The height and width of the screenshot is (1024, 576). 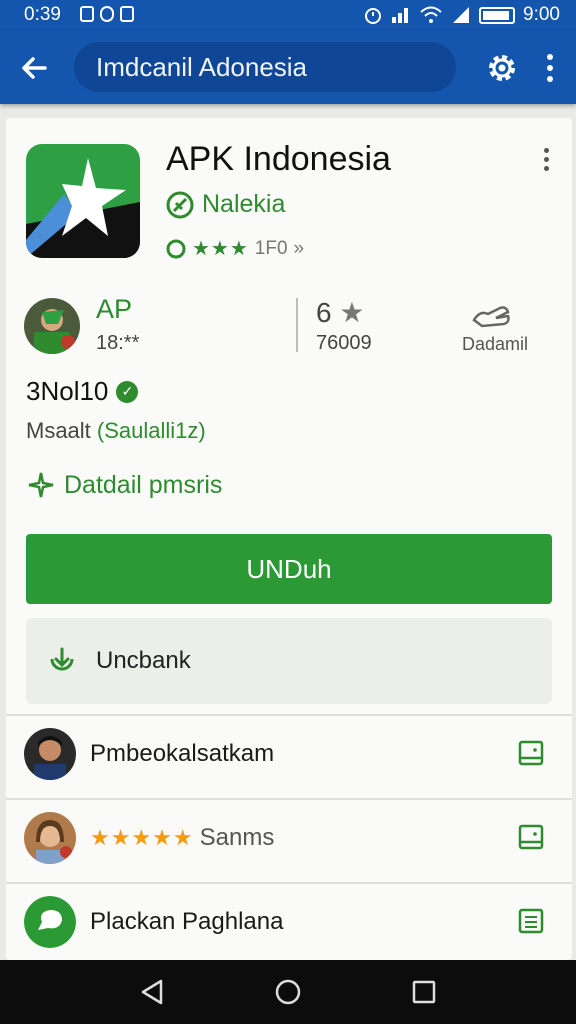 What do you see at coordinates (114, 309) in the screenshot?
I see `info-title: AP` at bounding box center [114, 309].